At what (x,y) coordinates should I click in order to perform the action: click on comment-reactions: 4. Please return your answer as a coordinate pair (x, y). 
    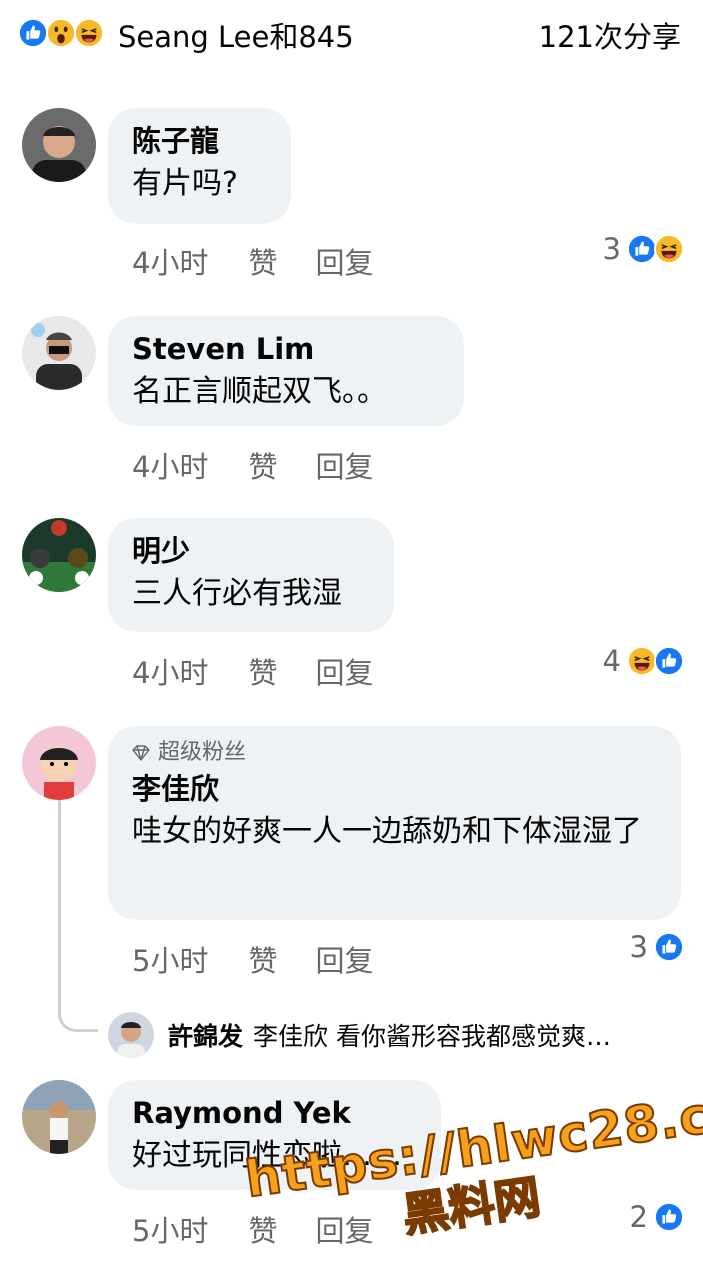
    Looking at the image, I should click on (642, 661).